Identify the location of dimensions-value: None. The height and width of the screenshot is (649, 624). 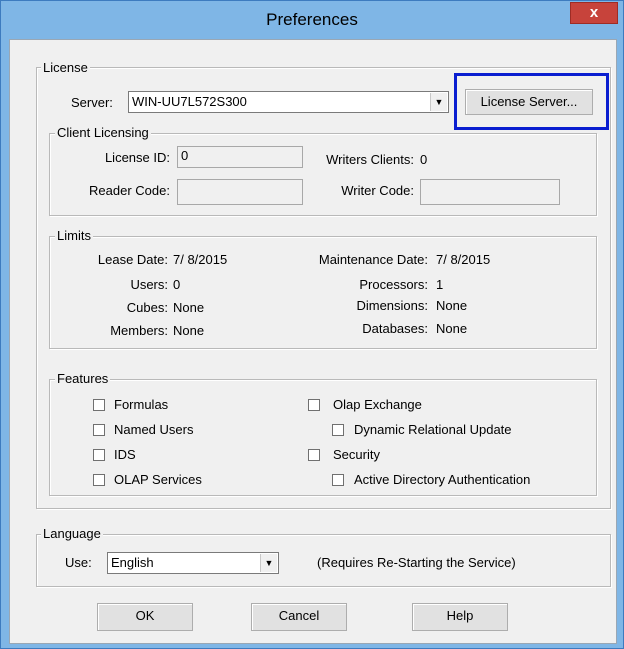
(452, 305).